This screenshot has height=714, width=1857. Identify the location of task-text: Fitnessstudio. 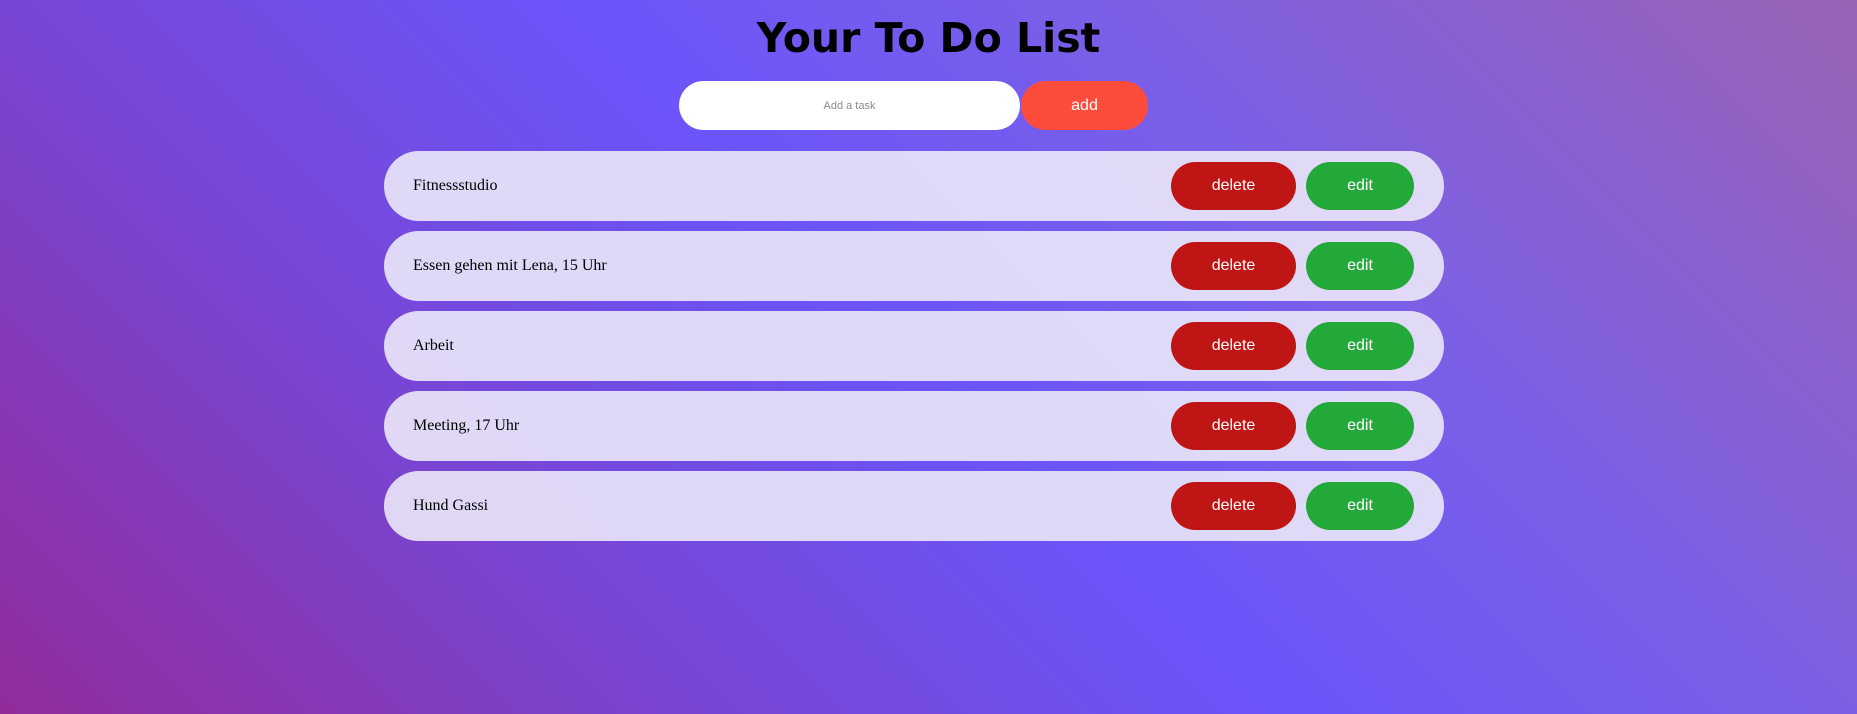
(455, 185).